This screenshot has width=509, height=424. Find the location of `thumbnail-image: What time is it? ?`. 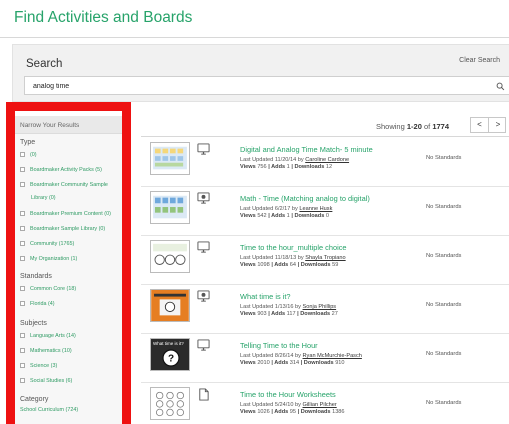

thumbnail-image: What time is it? ? is located at coordinates (170, 354).